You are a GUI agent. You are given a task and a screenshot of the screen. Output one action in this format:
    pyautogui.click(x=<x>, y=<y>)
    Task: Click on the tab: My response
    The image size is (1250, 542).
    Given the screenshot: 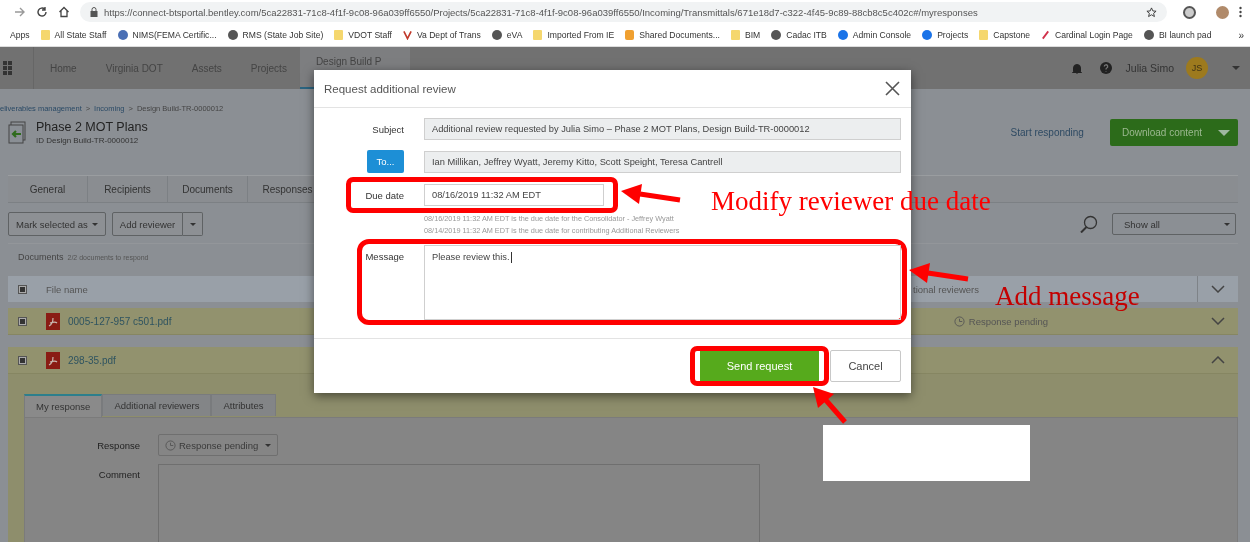 What is the action you would take?
    pyautogui.click(x=63, y=405)
    